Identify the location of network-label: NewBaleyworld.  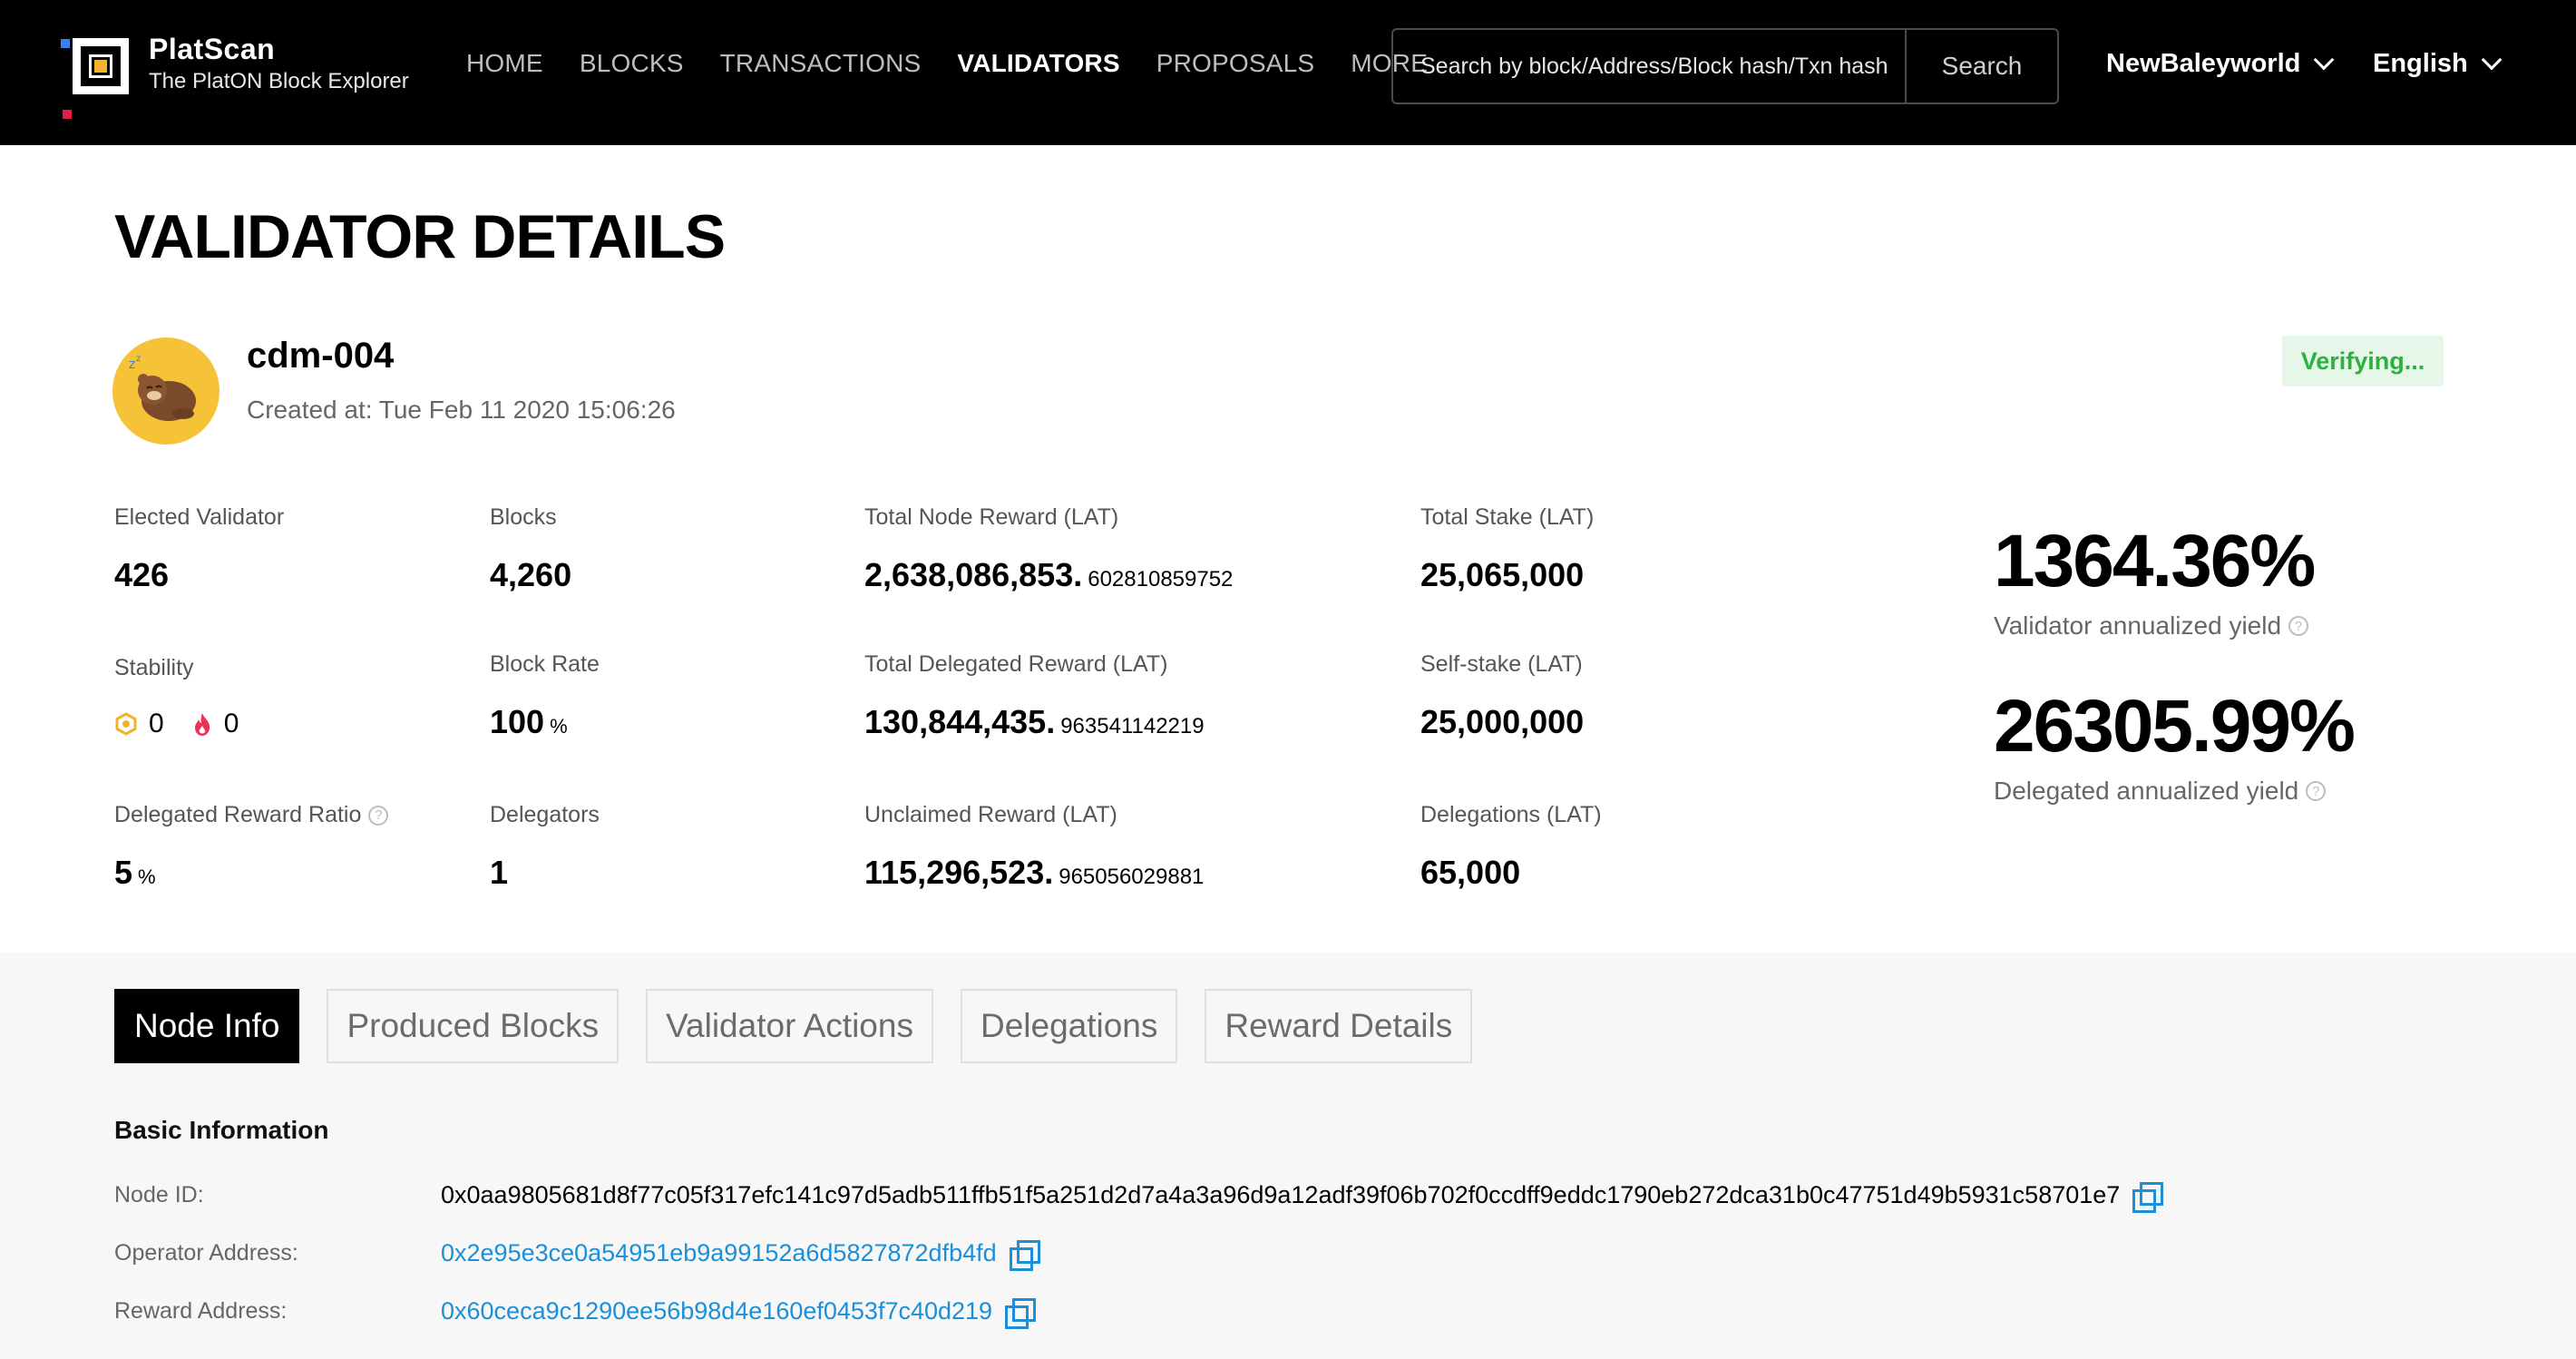
(2203, 63).